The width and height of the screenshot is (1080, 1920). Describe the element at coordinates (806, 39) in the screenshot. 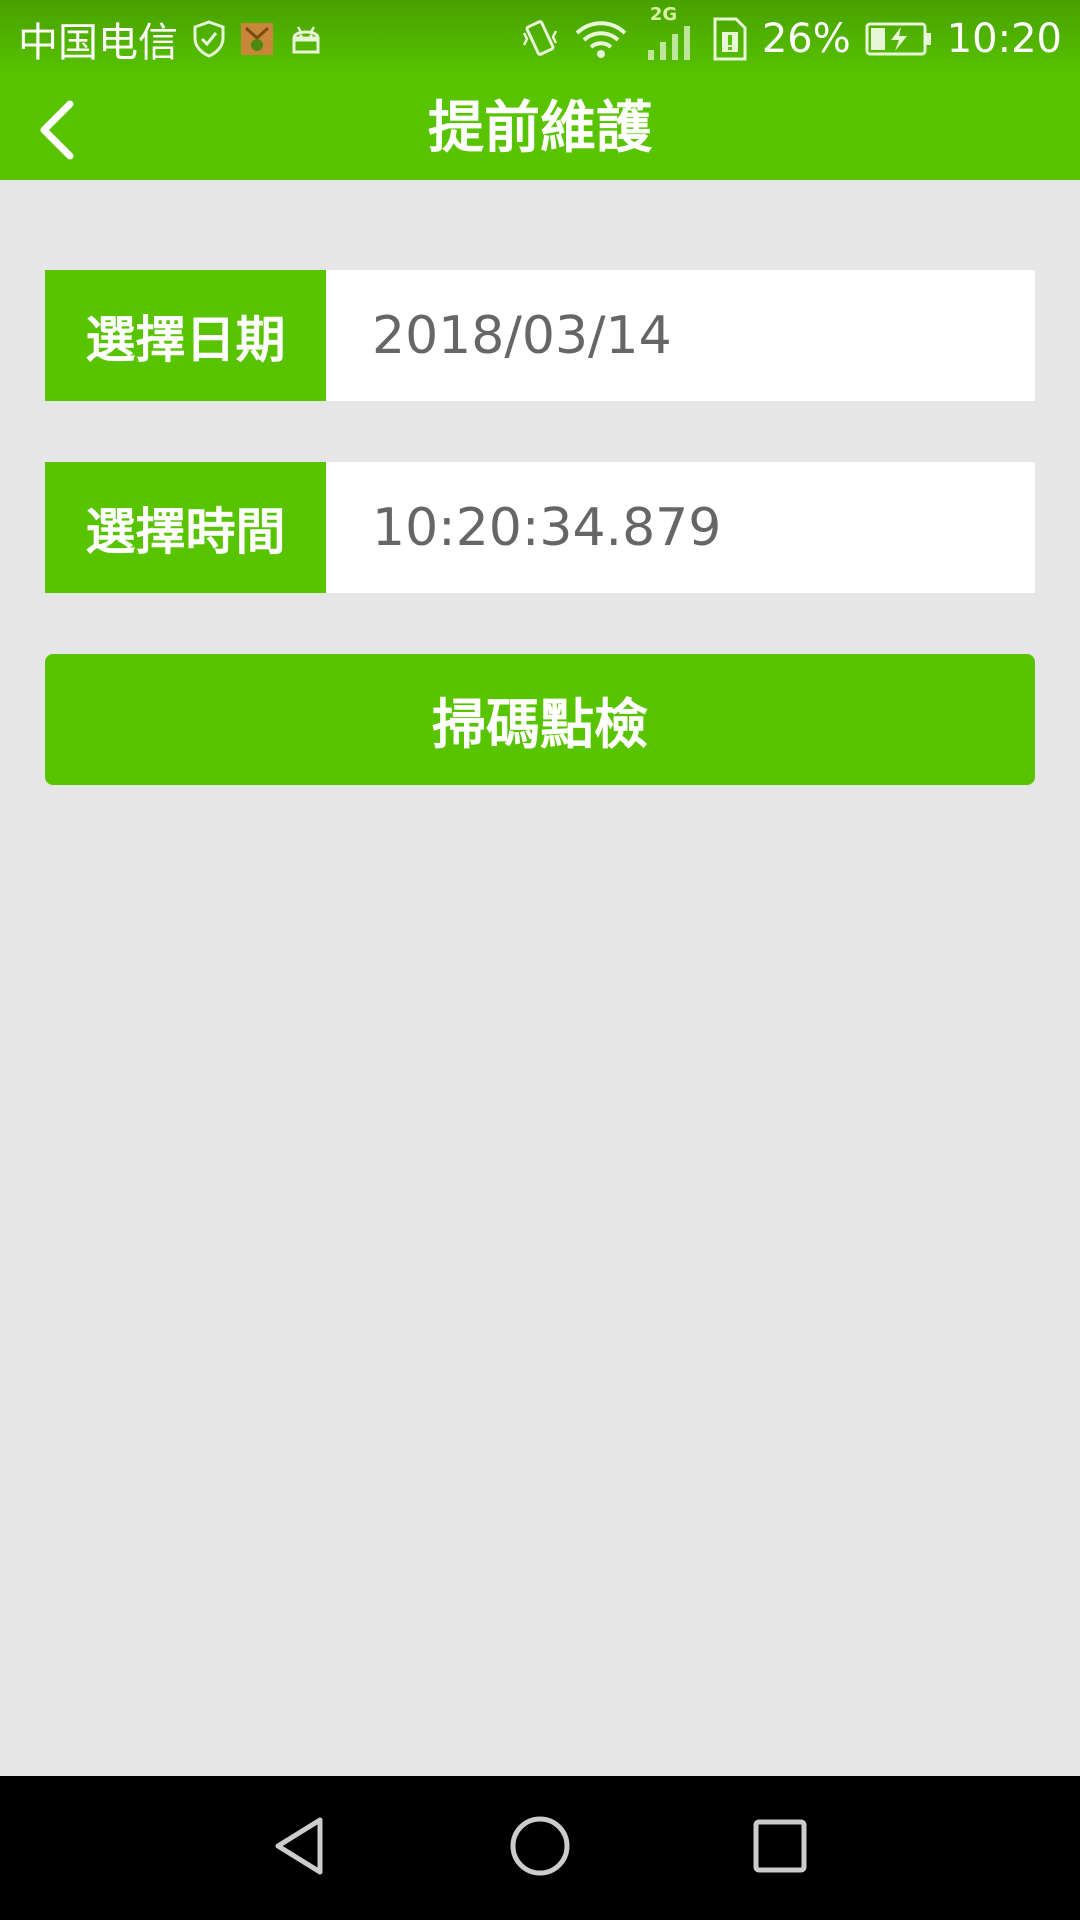

I see `battery-percent: 26%` at that location.